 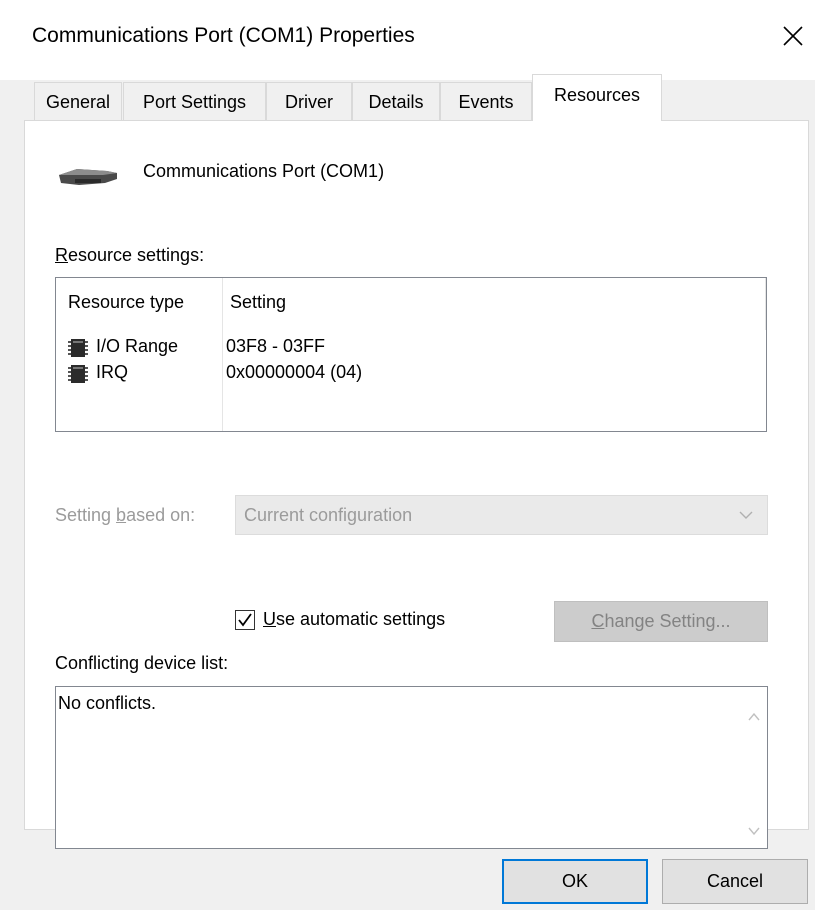 I want to click on close-button, so click(x=792, y=38).